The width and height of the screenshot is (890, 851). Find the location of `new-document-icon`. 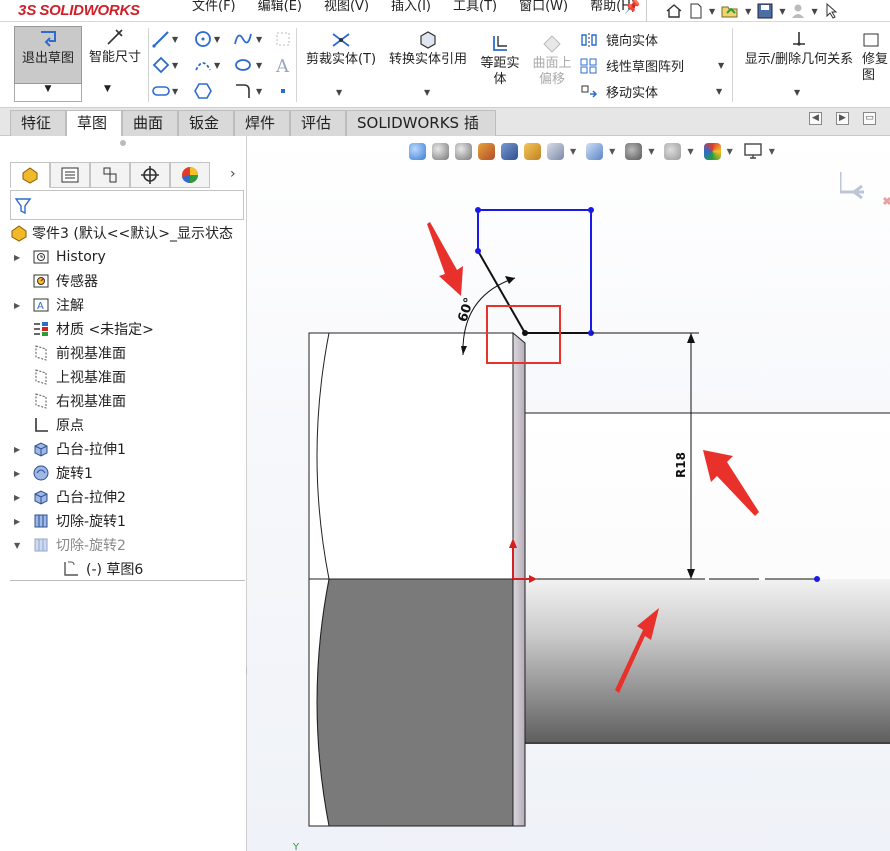

new-document-icon is located at coordinates (696, 11).